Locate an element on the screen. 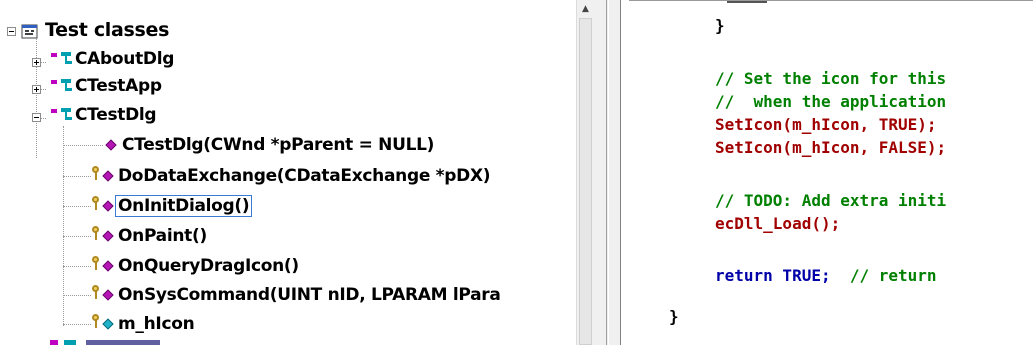 The image size is (1033, 345). tree-class-label: CTestApp is located at coordinates (118, 86).